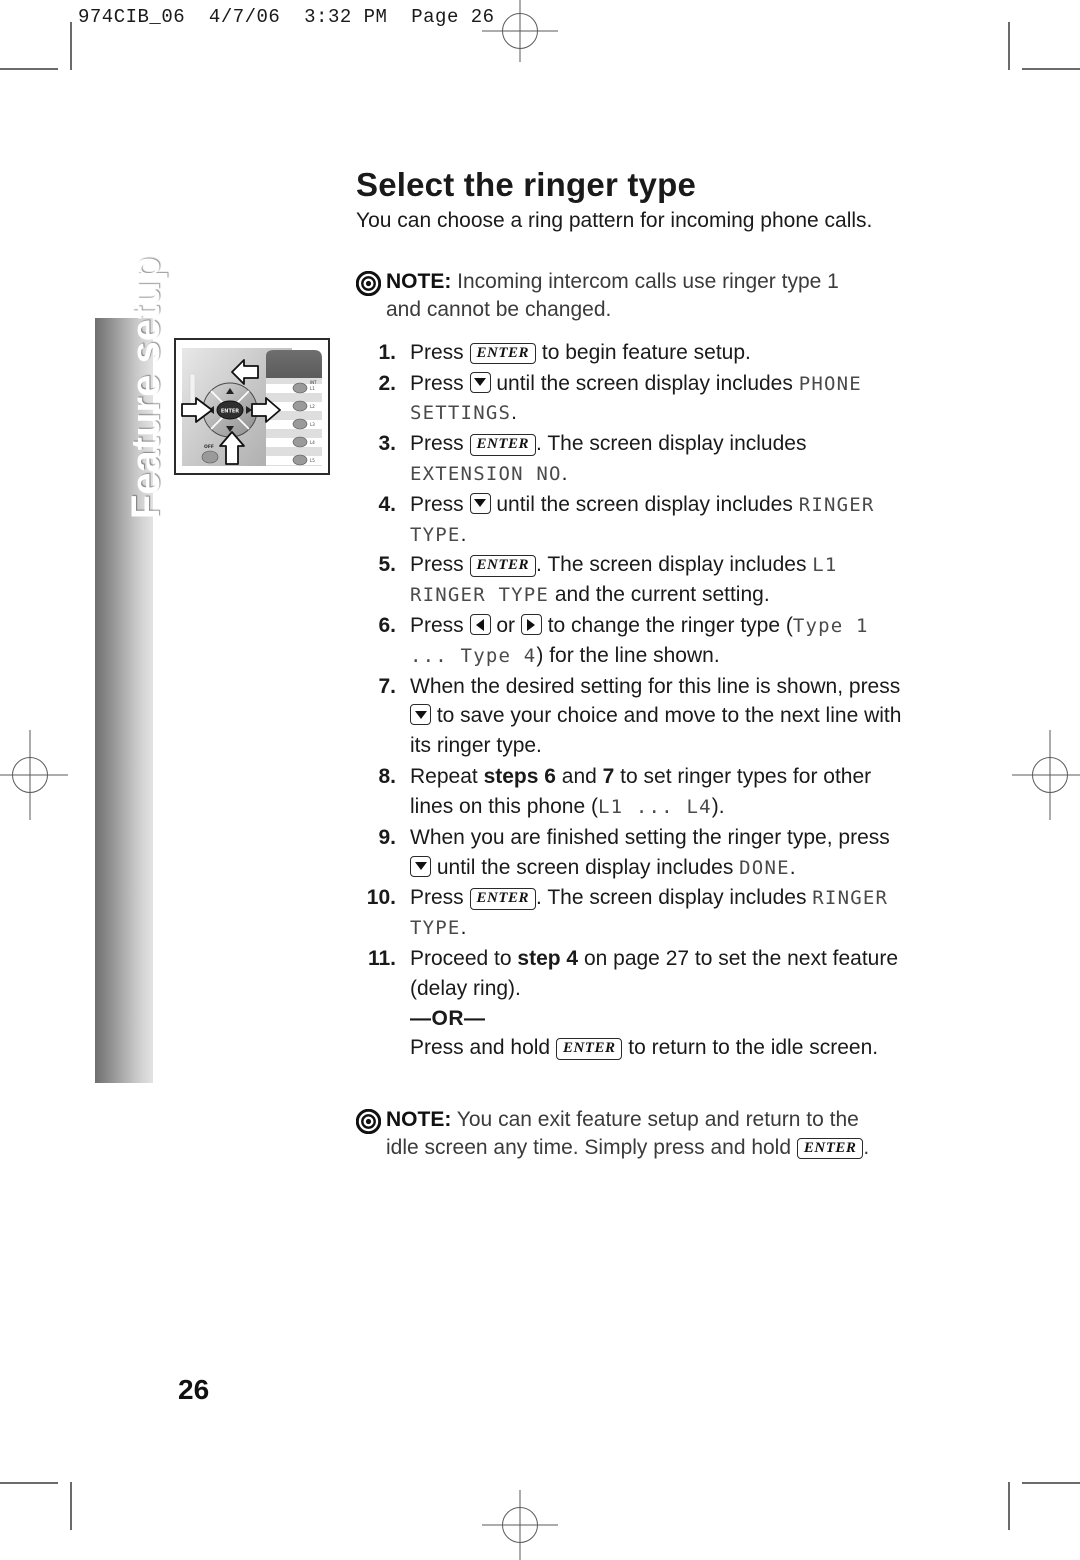 This screenshot has height=1560, width=1080. Describe the element at coordinates (718, 806) in the screenshot. I see `step-text-run: ).` at that location.